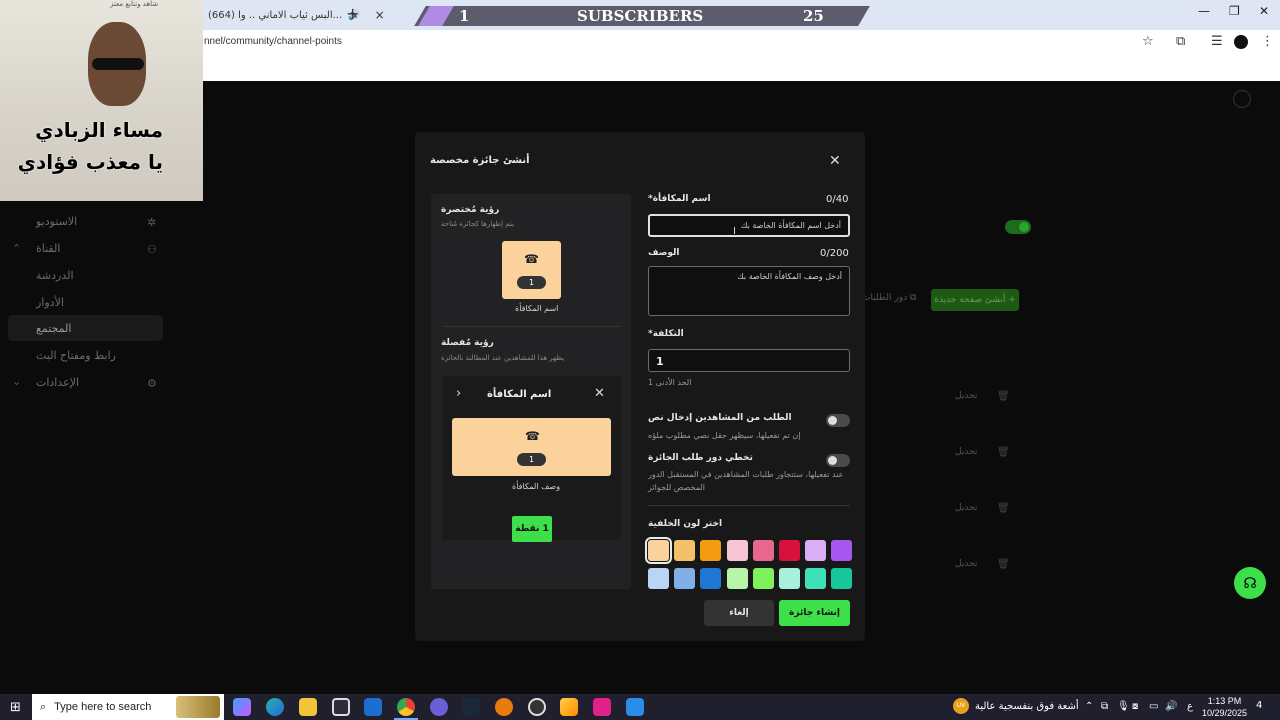  What do you see at coordinates (532, 326) in the screenshot?
I see `preview-divider` at bounding box center [532, 326].